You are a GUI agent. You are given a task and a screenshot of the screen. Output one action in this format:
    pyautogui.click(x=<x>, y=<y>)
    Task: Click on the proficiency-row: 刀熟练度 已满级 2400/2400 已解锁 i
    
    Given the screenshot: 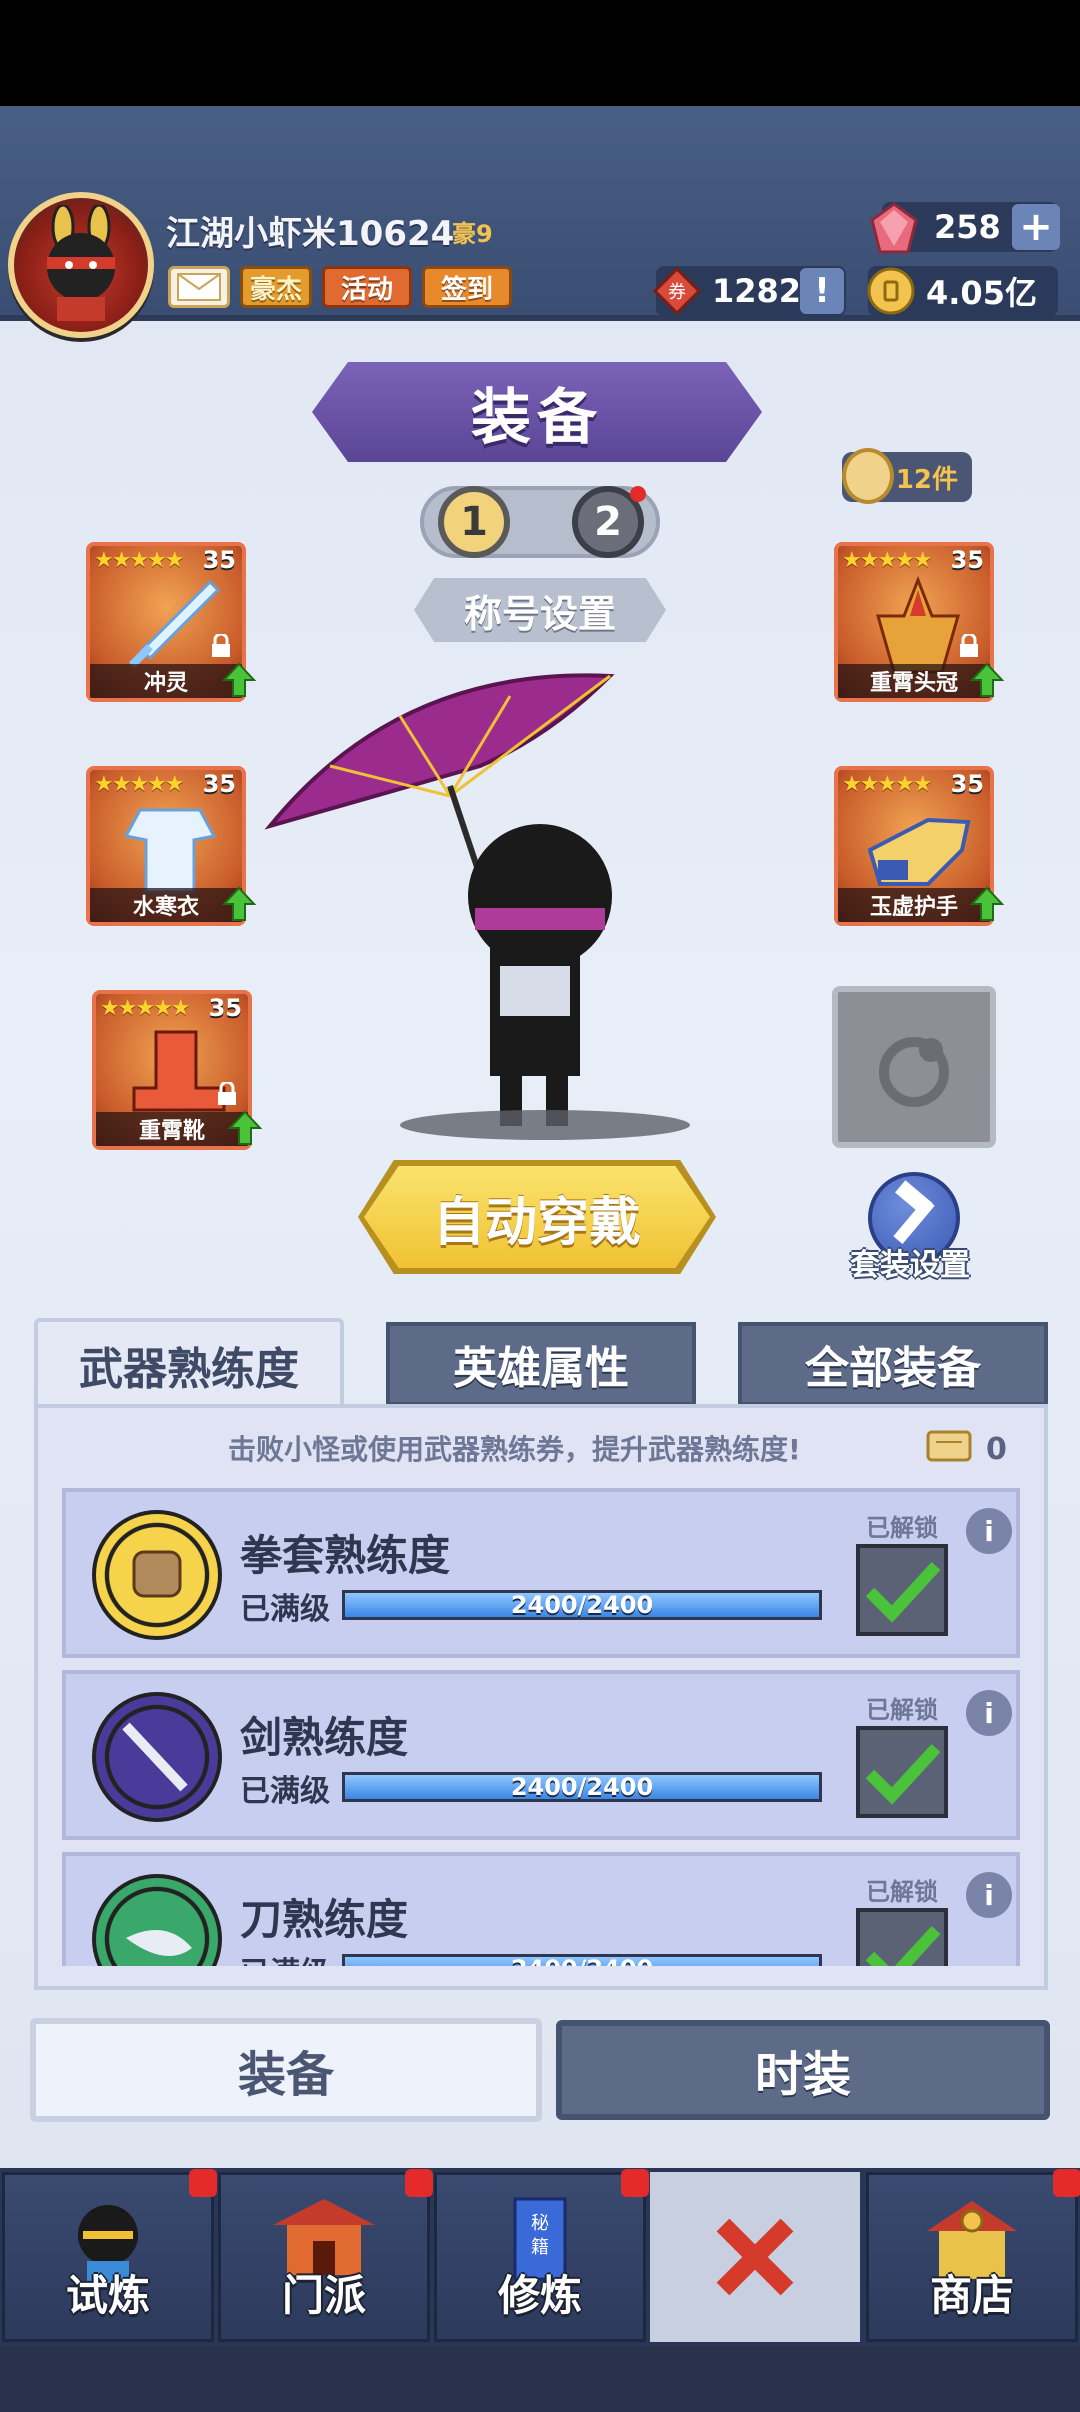 What is the action you would take?
    pyautogui.click(x=541, y=1909)
    